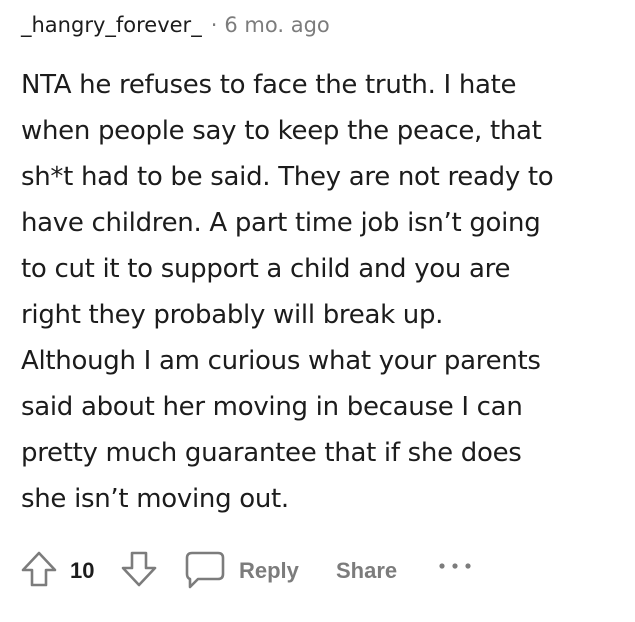 The width and height of the screenshot is (635, 622). What do you see at coordinates (281, 131) in the screenshot?
I see `comment-body-line: when people say to keep the peace, that` at bounding box center [281, 131].